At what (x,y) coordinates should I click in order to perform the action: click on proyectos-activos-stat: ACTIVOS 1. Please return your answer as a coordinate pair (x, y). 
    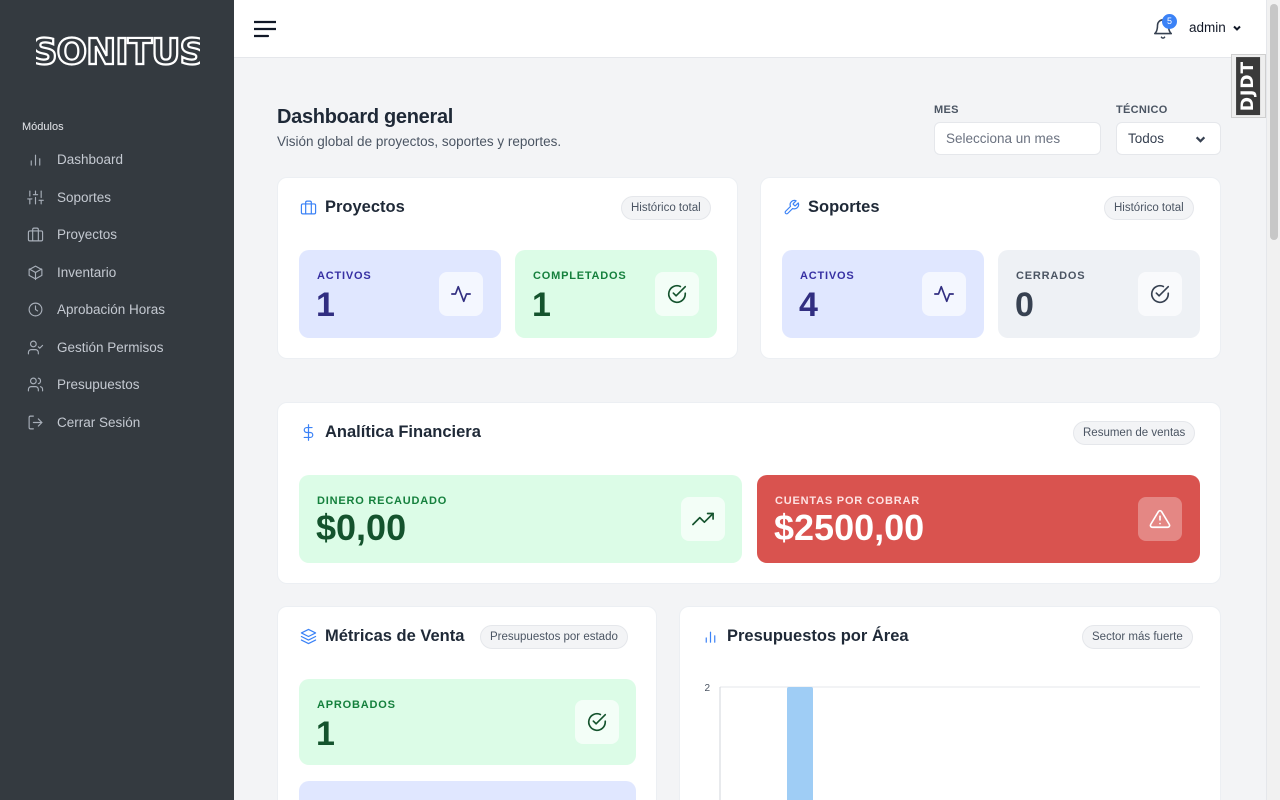
    Looking at the image, I should click on (400, 294).